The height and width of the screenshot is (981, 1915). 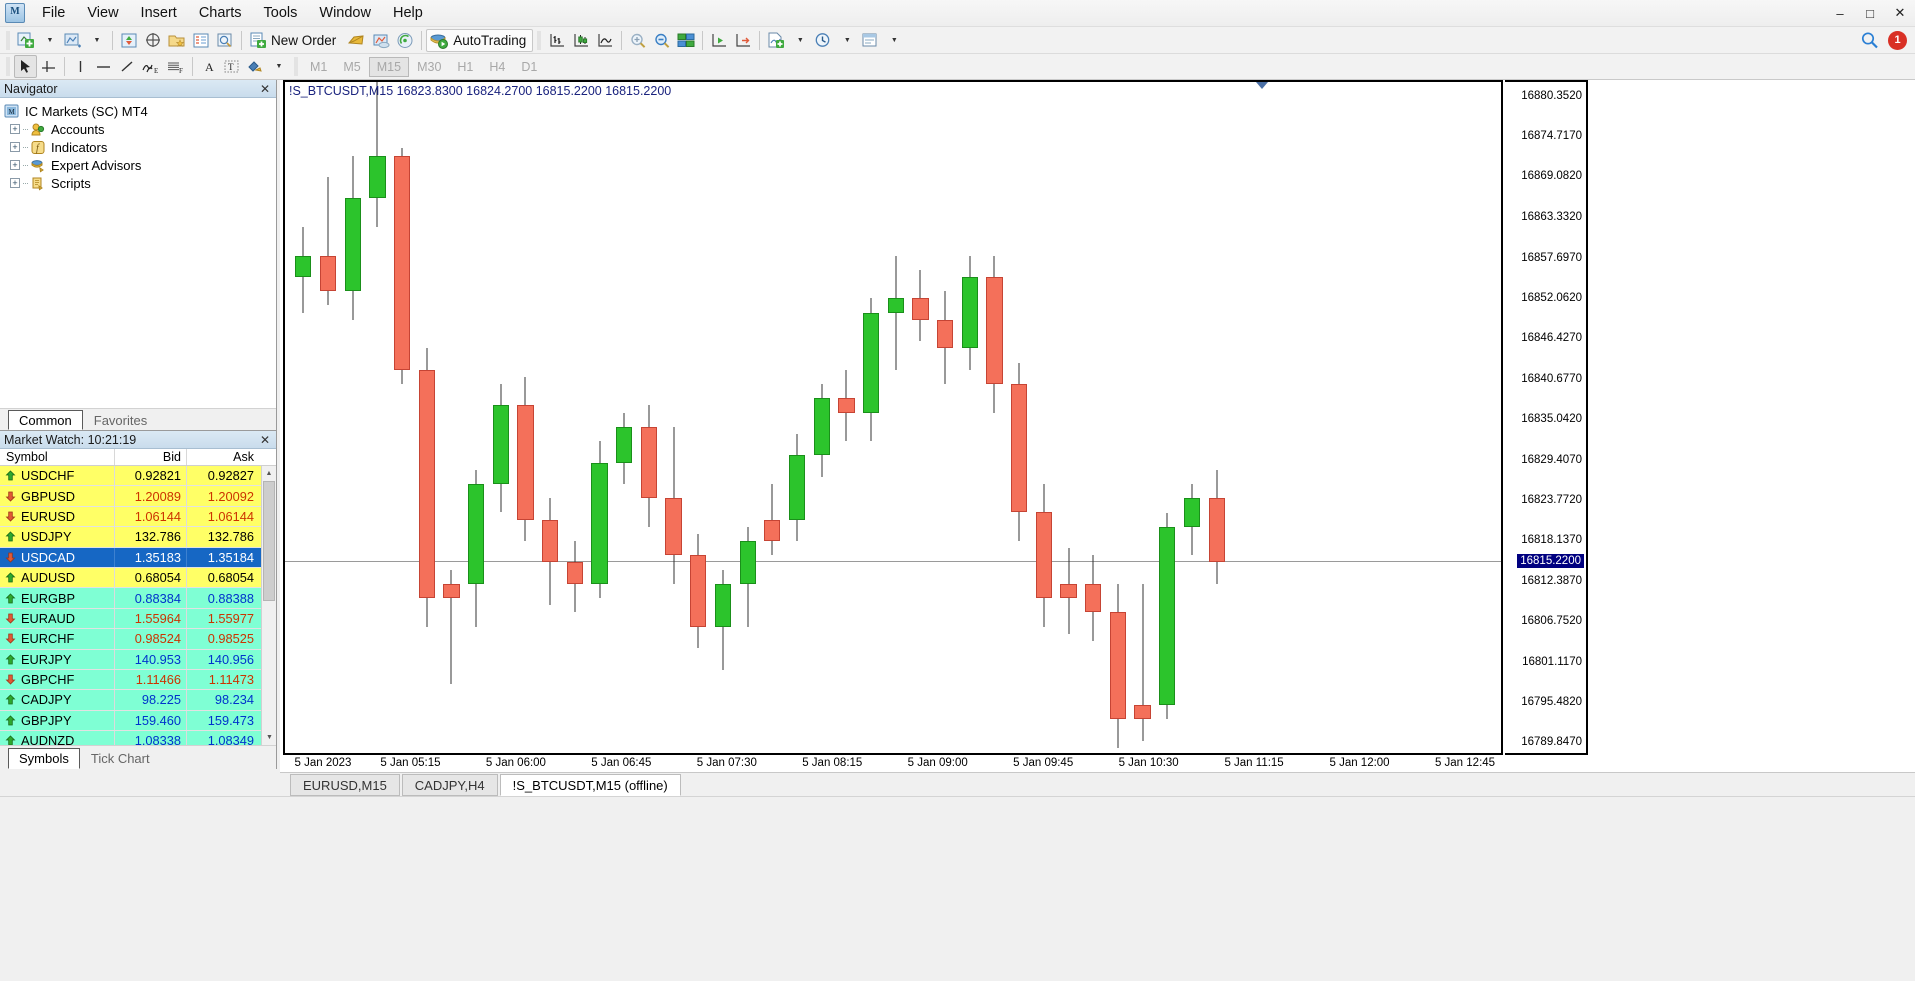 I want to click on timeframe-m15: M15, so click(x=389, y=66).